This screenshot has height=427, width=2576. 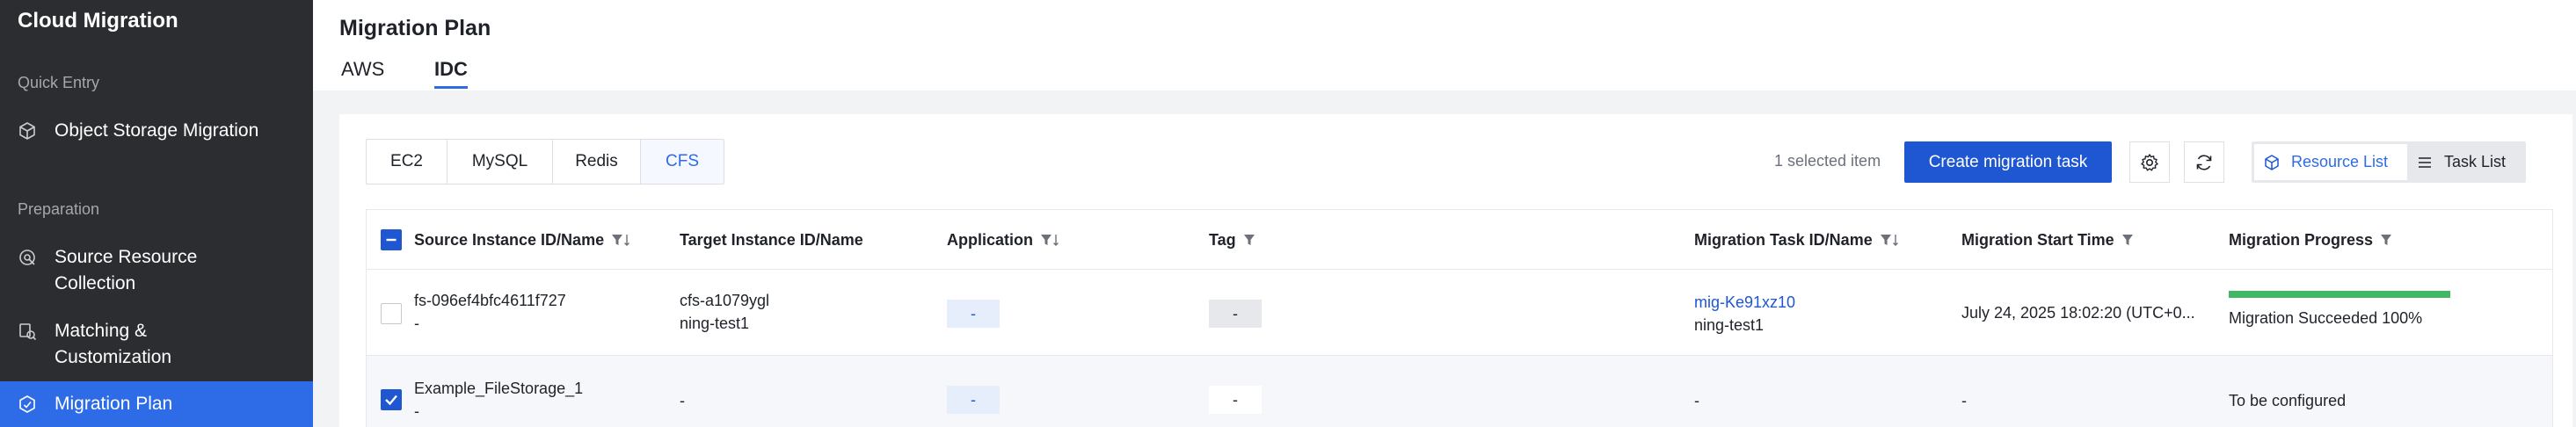 I want to click on sidebar-item-source-resource-collection: Source Resource Collection, so click(x=156, y=270).